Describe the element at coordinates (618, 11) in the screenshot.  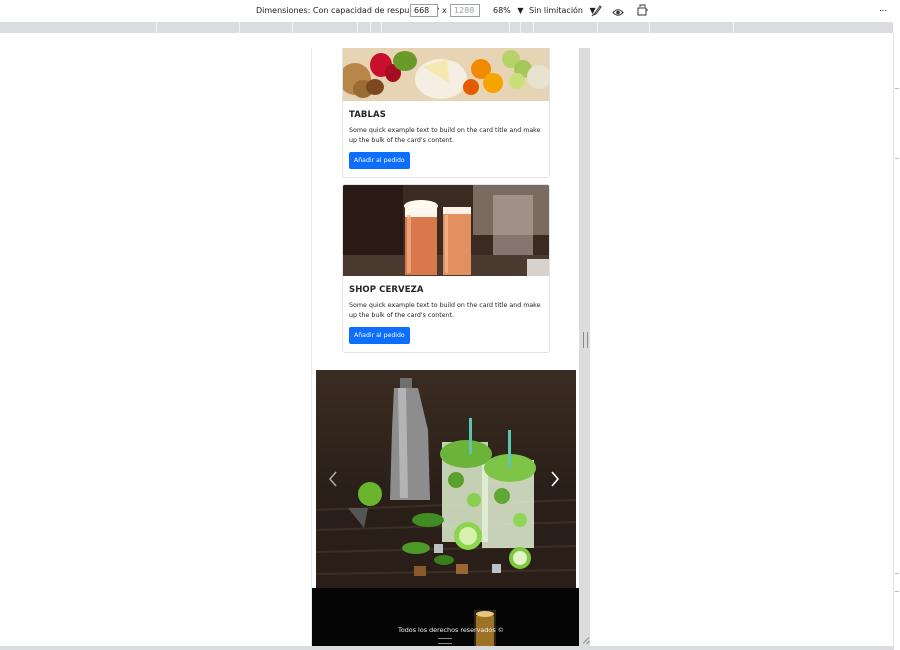
I see `vision-eye-icon` at that location.